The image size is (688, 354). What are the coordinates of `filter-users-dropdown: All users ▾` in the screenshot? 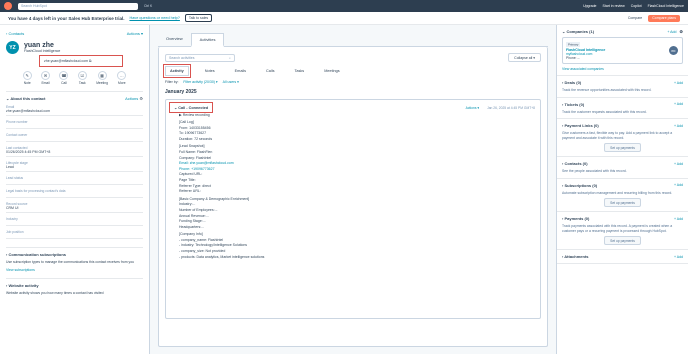 It's located at (231, 82).